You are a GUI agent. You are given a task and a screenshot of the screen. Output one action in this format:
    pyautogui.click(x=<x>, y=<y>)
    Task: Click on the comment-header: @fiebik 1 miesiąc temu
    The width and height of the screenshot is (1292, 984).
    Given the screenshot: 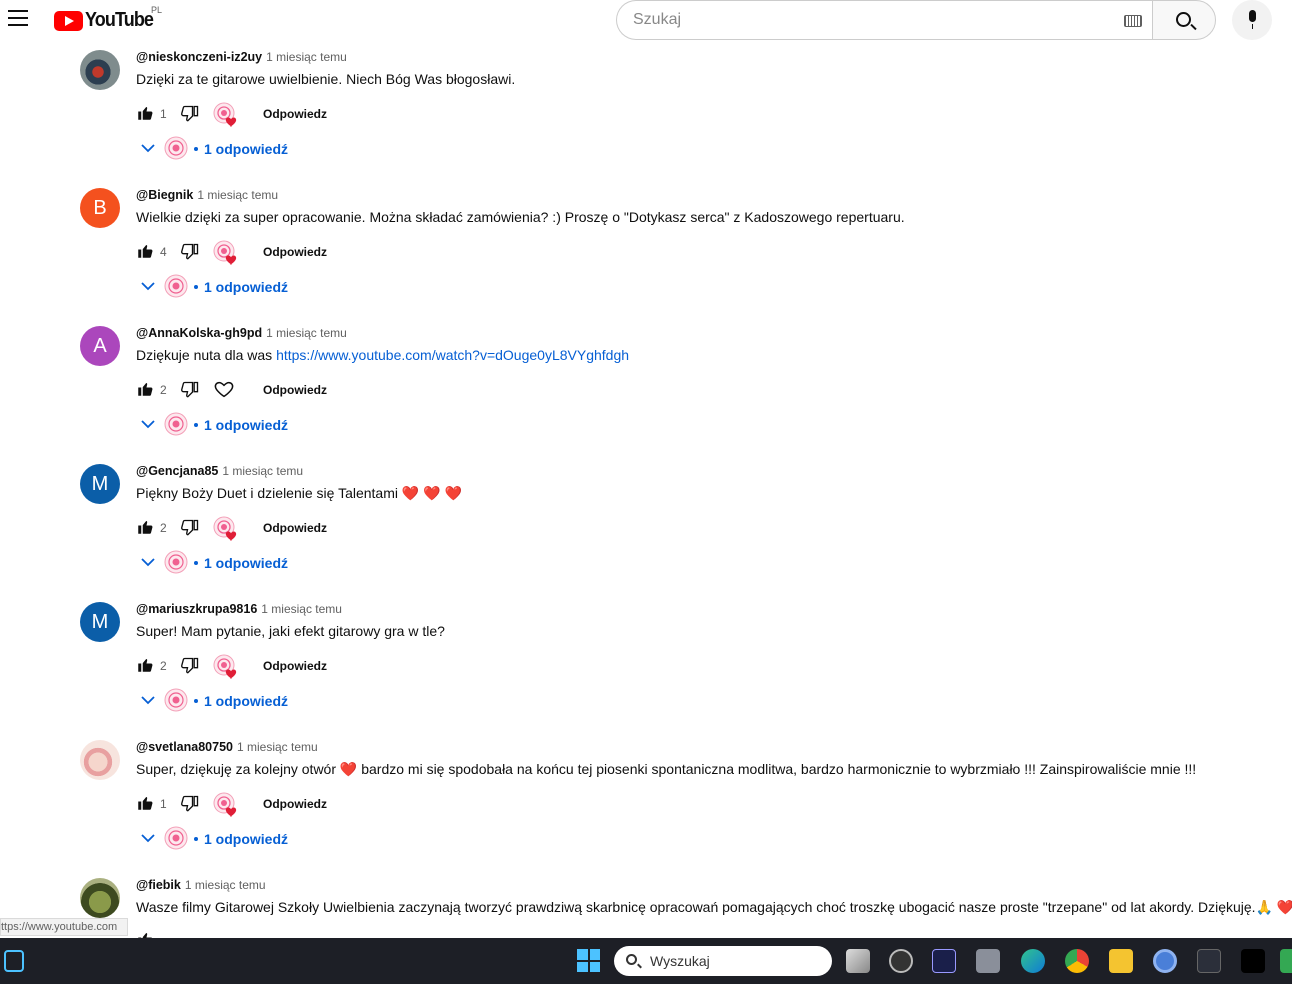 What is the action you would take?
    pyautogui.click(x=201, y=885)
    